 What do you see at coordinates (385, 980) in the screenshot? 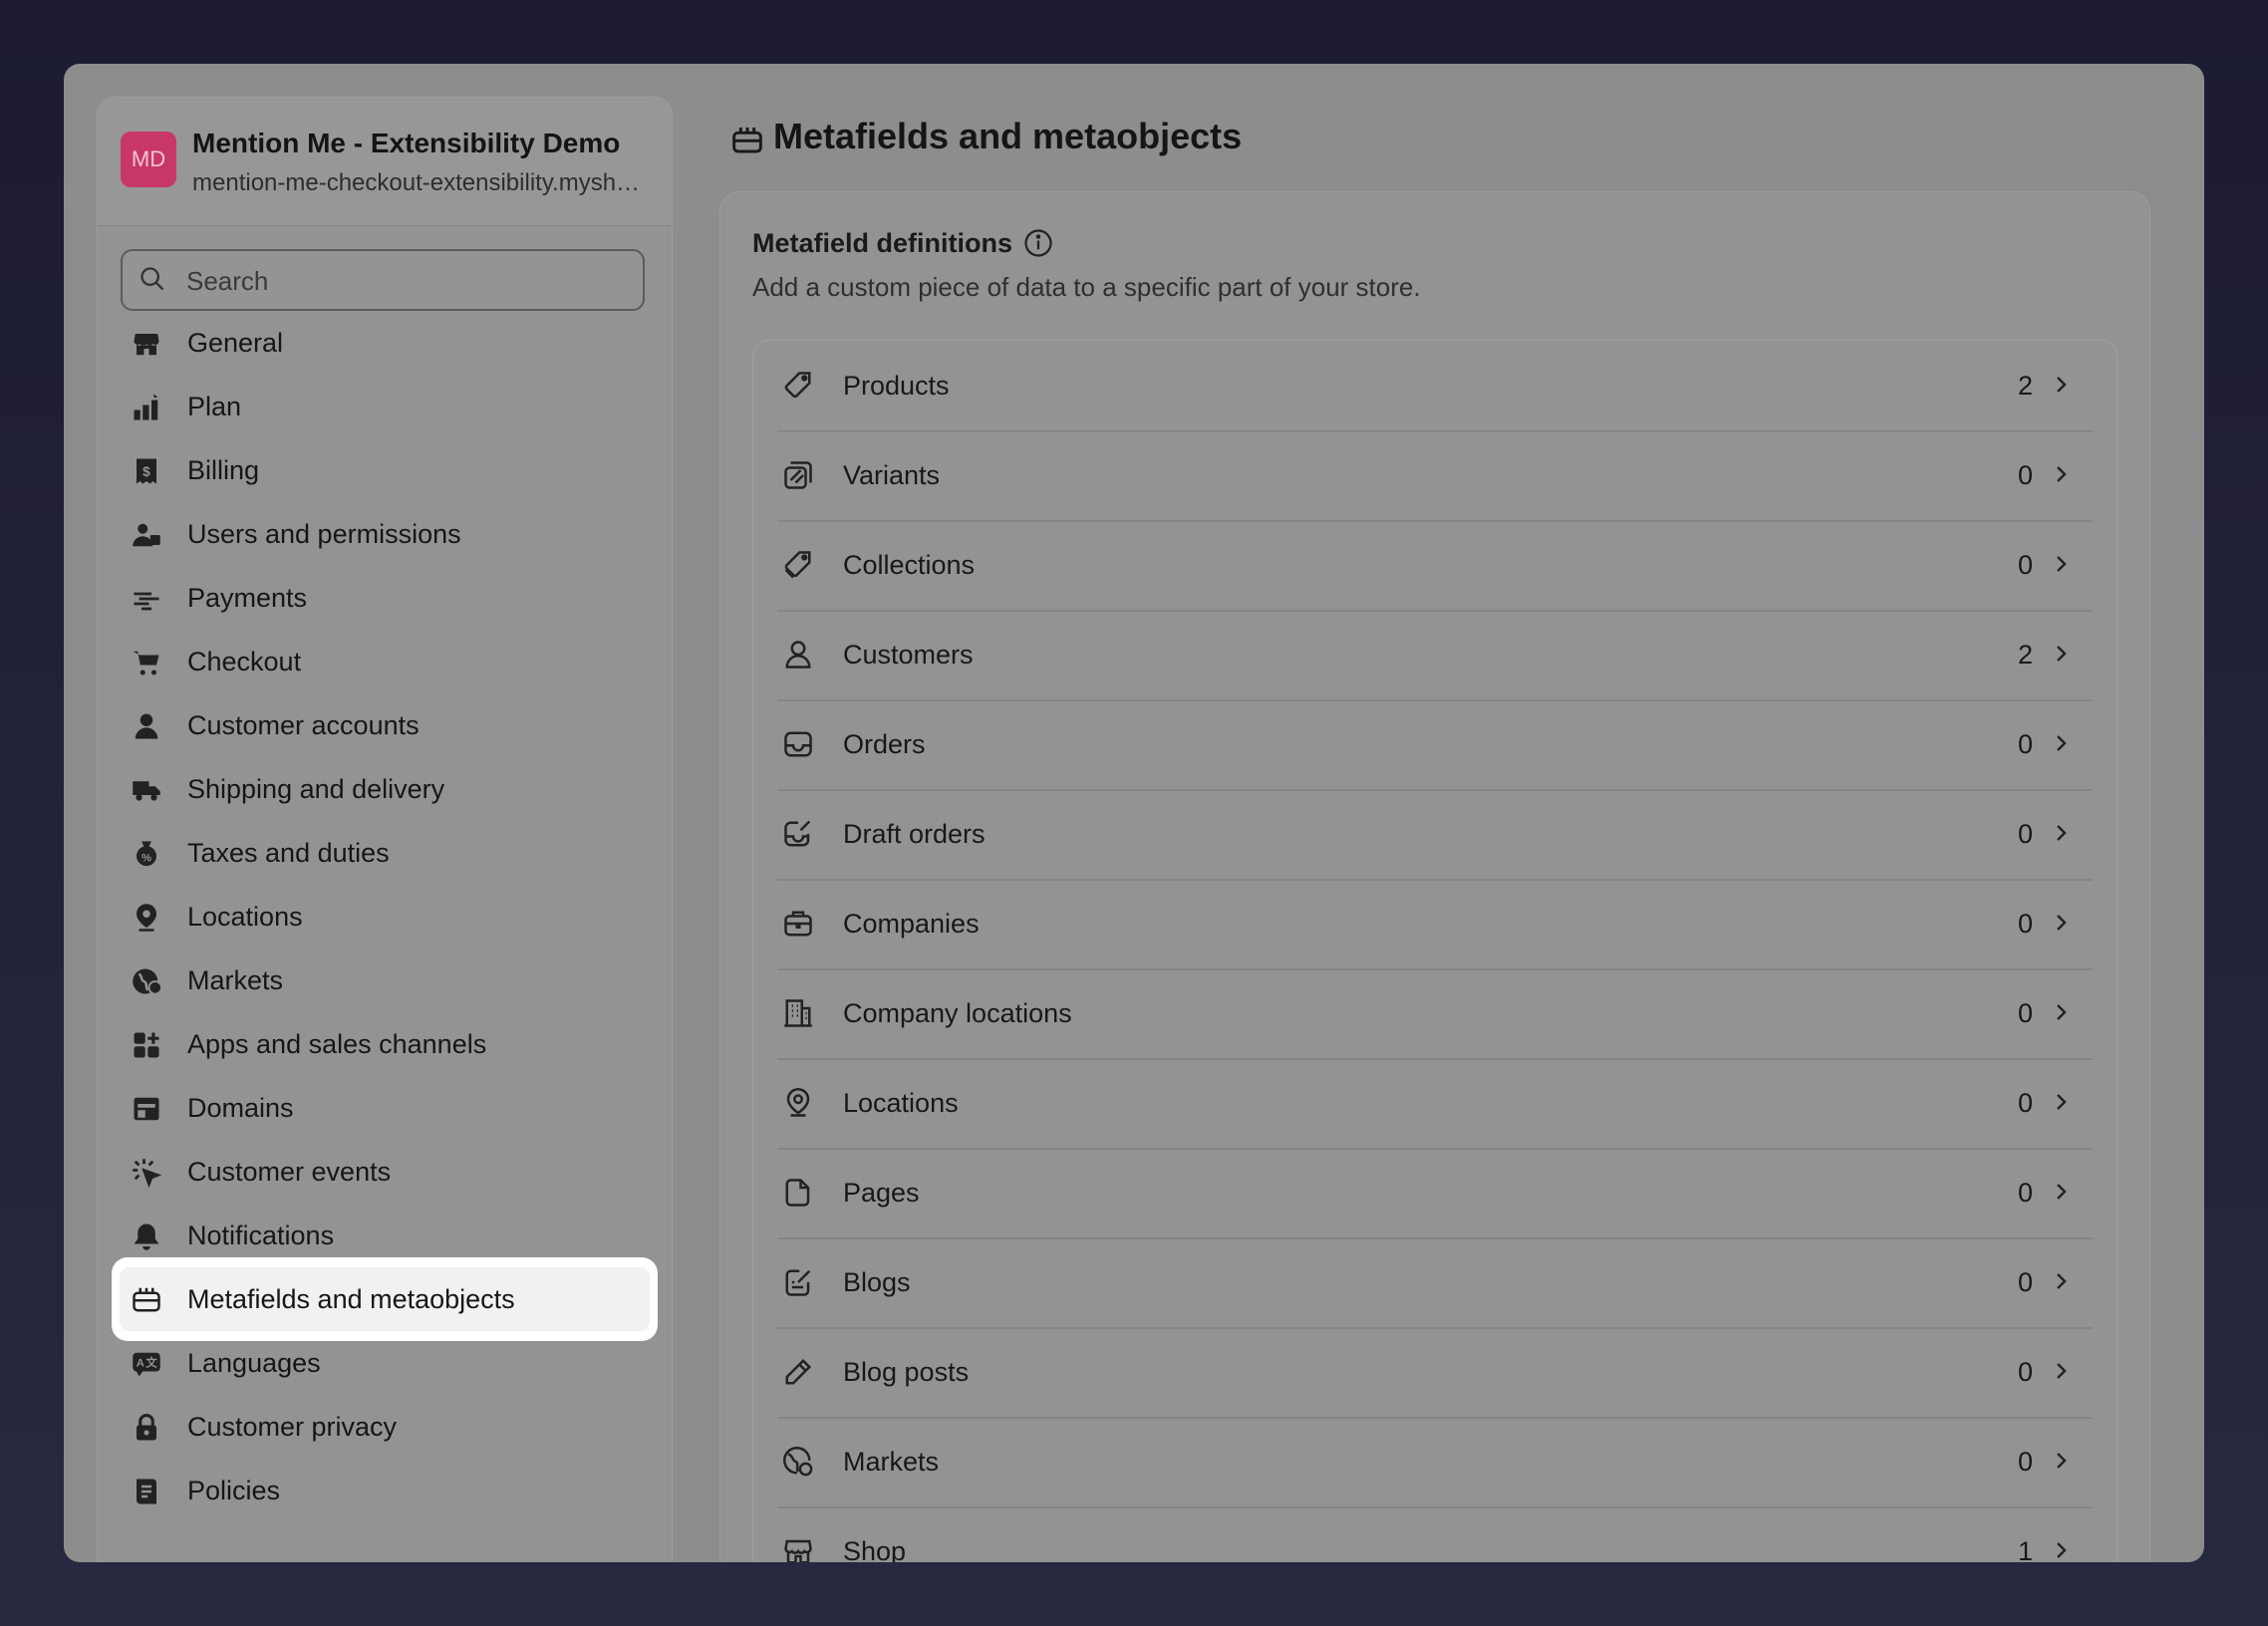
I see `sidebar-item-markets: Markets` at bounding box center [385, 980].